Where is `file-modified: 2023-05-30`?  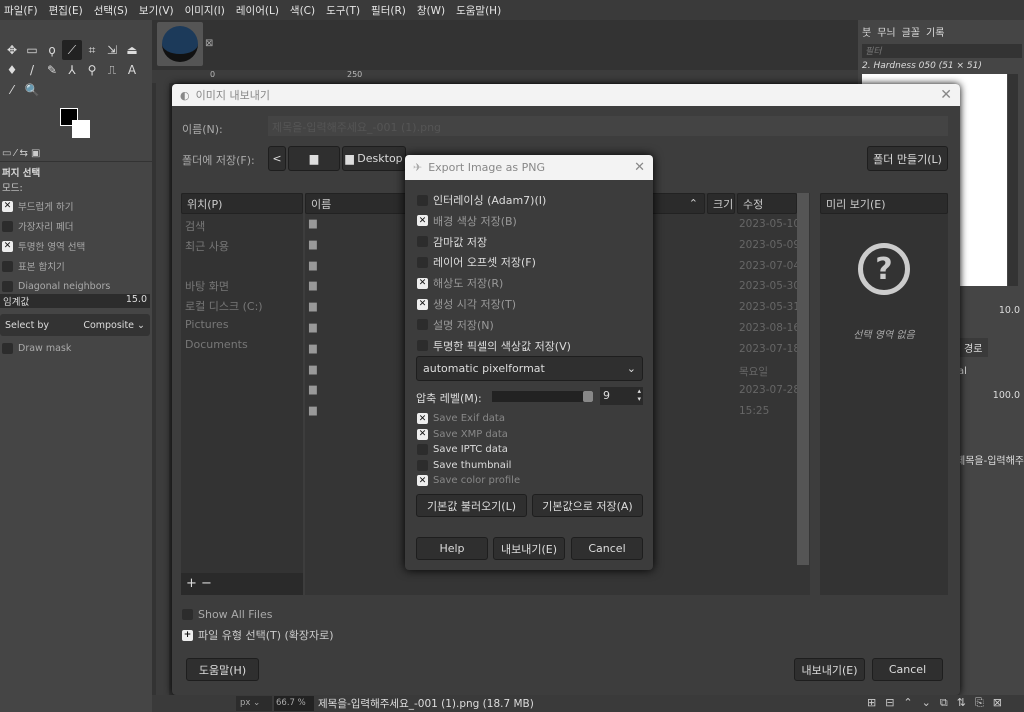
file-modified: 2023-05-30 is located at coordinates (769, 286).